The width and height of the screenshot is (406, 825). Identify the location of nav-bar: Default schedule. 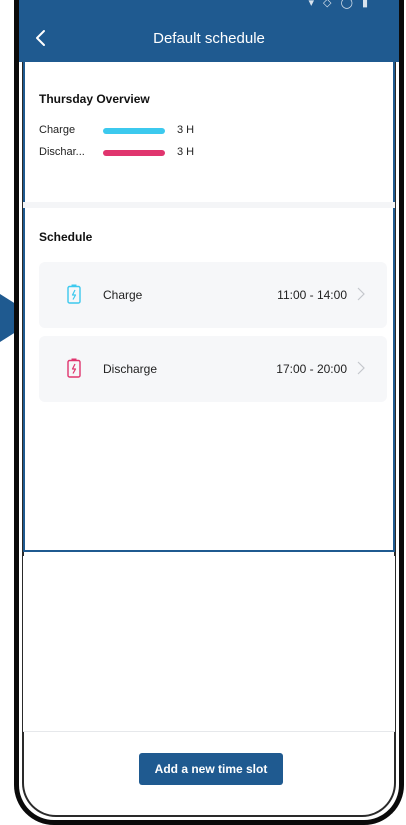
(209, 38).